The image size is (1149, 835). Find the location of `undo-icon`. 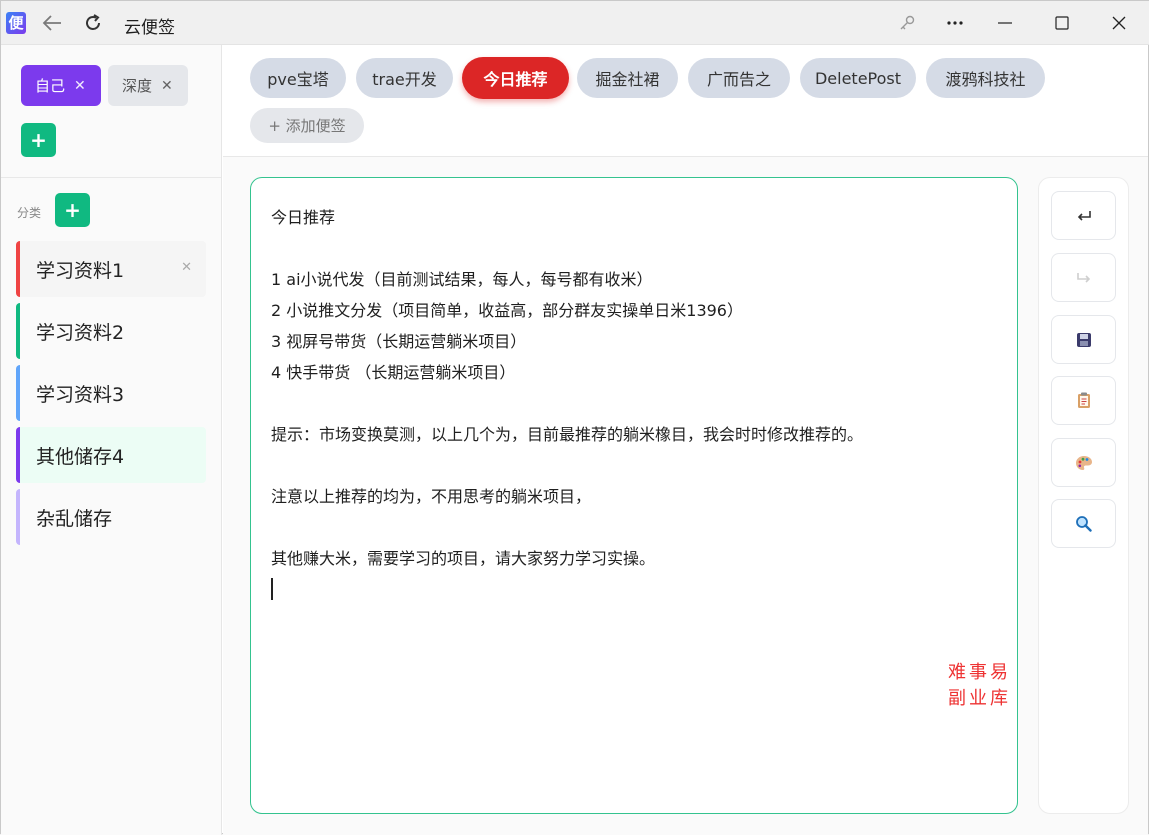

undo-icon is located at coordinates (1084, 215).